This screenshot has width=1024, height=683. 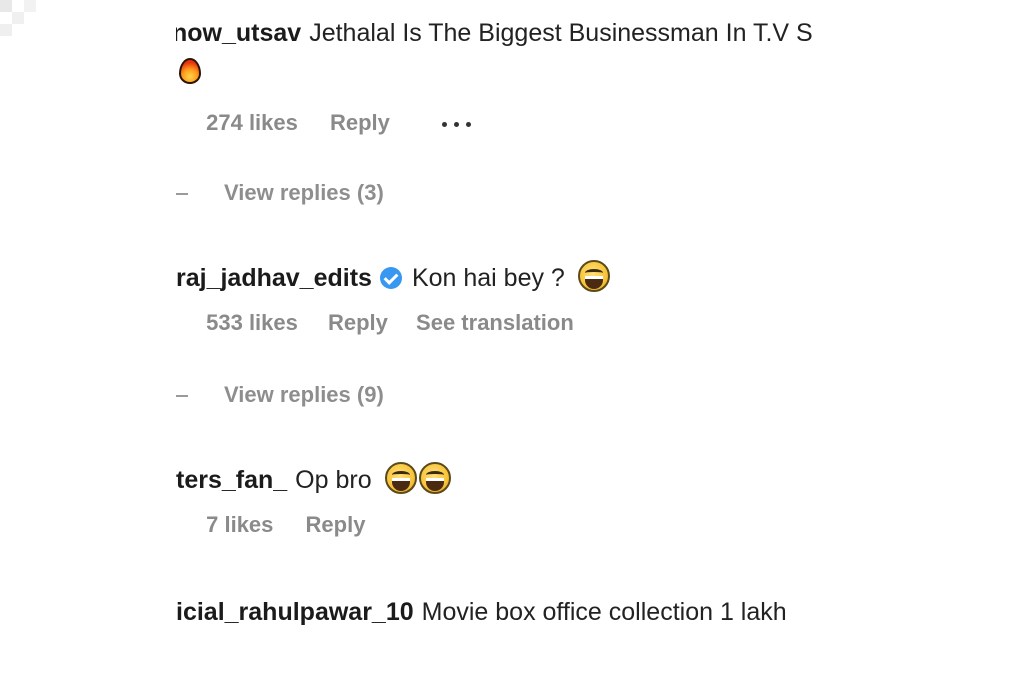 I want to click on comment-username: raj_jadhav_edits, so click(x=274, y=278).